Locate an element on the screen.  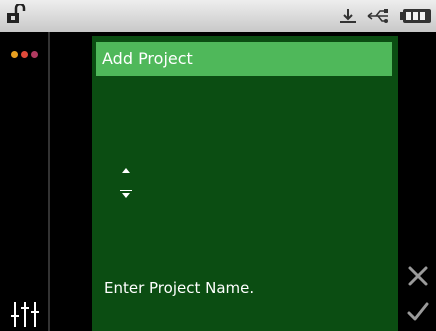
spinner-cursor-line is located at coordinates (126, 190).